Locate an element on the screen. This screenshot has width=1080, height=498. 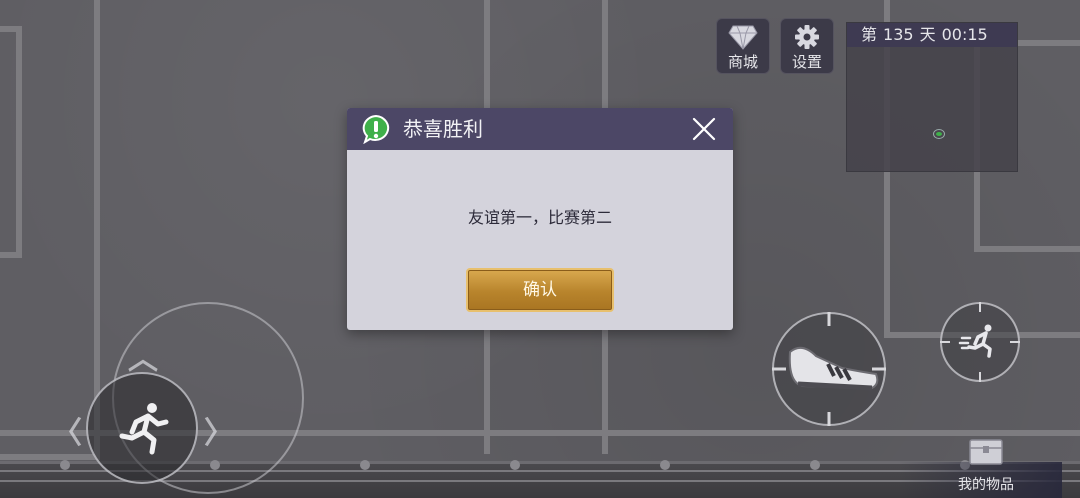
player-marker-icon is located at coordinates (939, 134).